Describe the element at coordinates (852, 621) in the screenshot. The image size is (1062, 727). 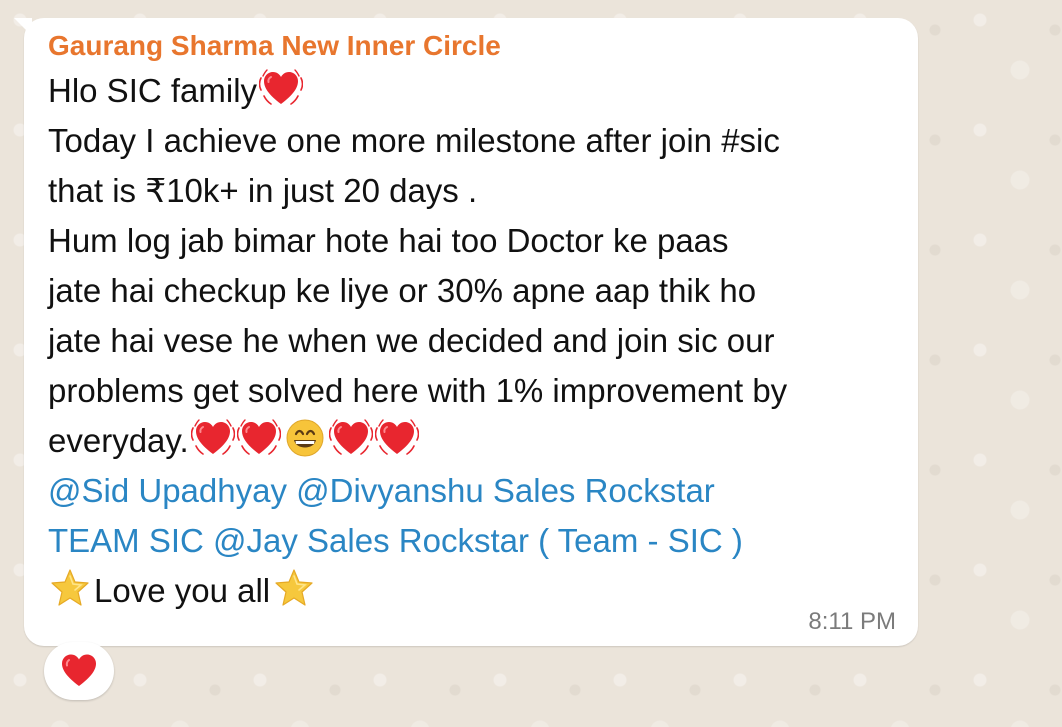
I see `message-timestamp: 8:11 PM` at that location.